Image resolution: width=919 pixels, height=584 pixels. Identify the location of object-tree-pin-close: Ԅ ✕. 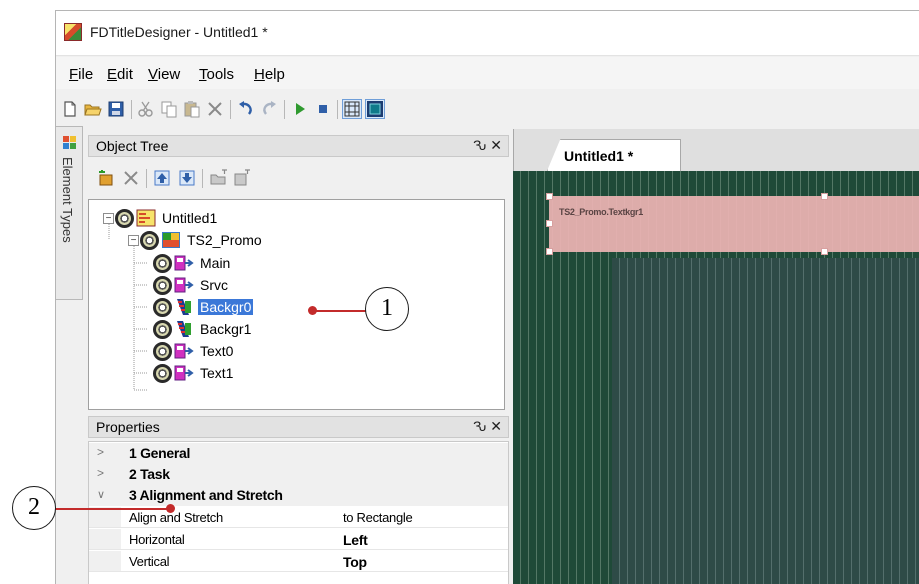
(487, 145).